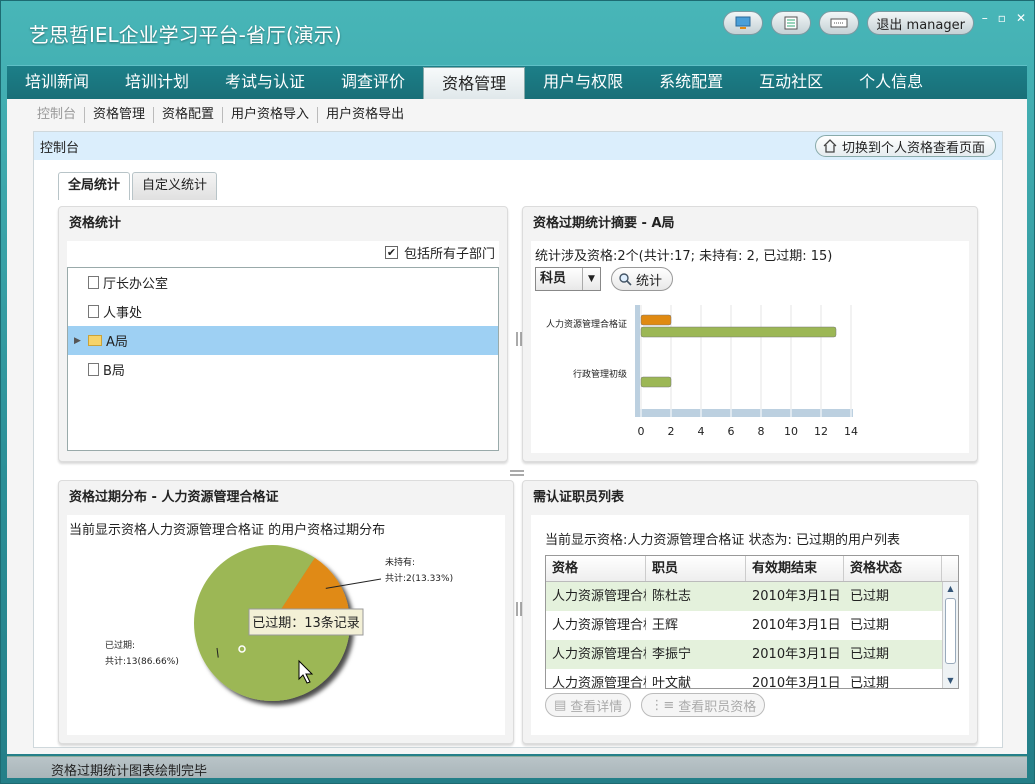 The image size is (1035, 784). I want to click on expiry-controls: 科员 ▼ 统计, so click(604, 279).